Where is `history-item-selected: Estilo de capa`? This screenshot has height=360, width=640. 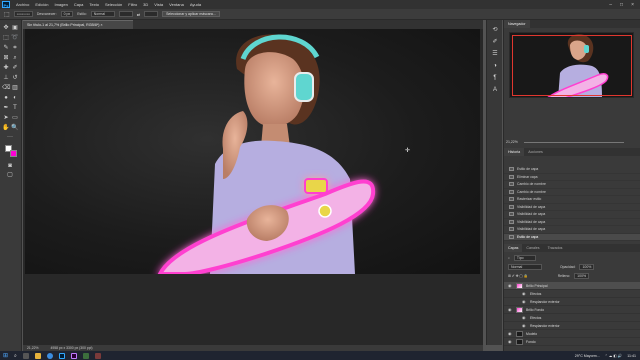 history-item-selected: Estilo de capa is located at coordinates (572, 237).